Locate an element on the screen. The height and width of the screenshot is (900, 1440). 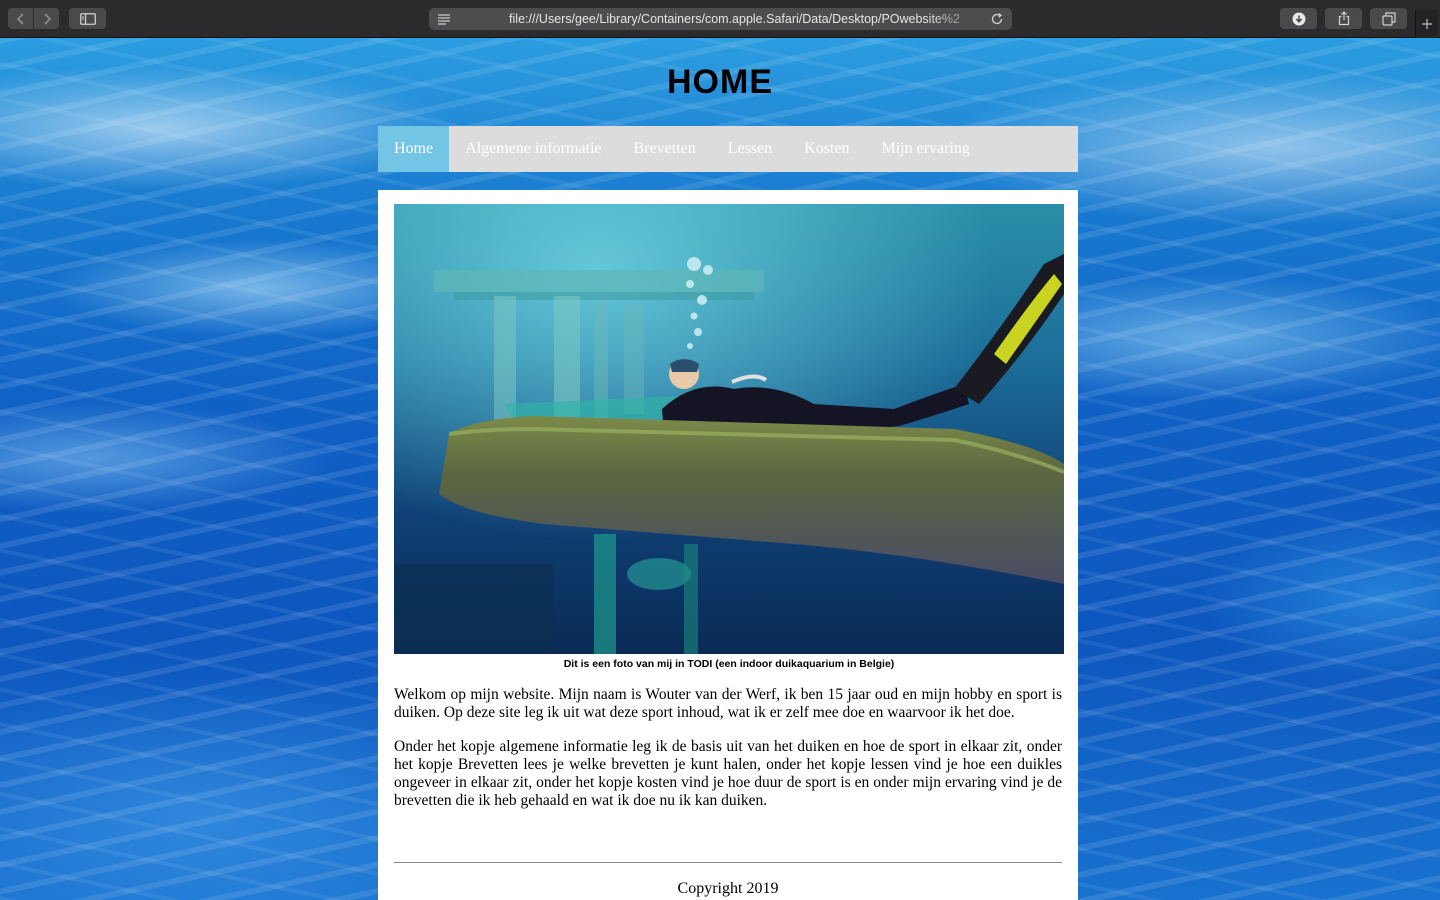
reload-icon is located at coordinates (997, 19).